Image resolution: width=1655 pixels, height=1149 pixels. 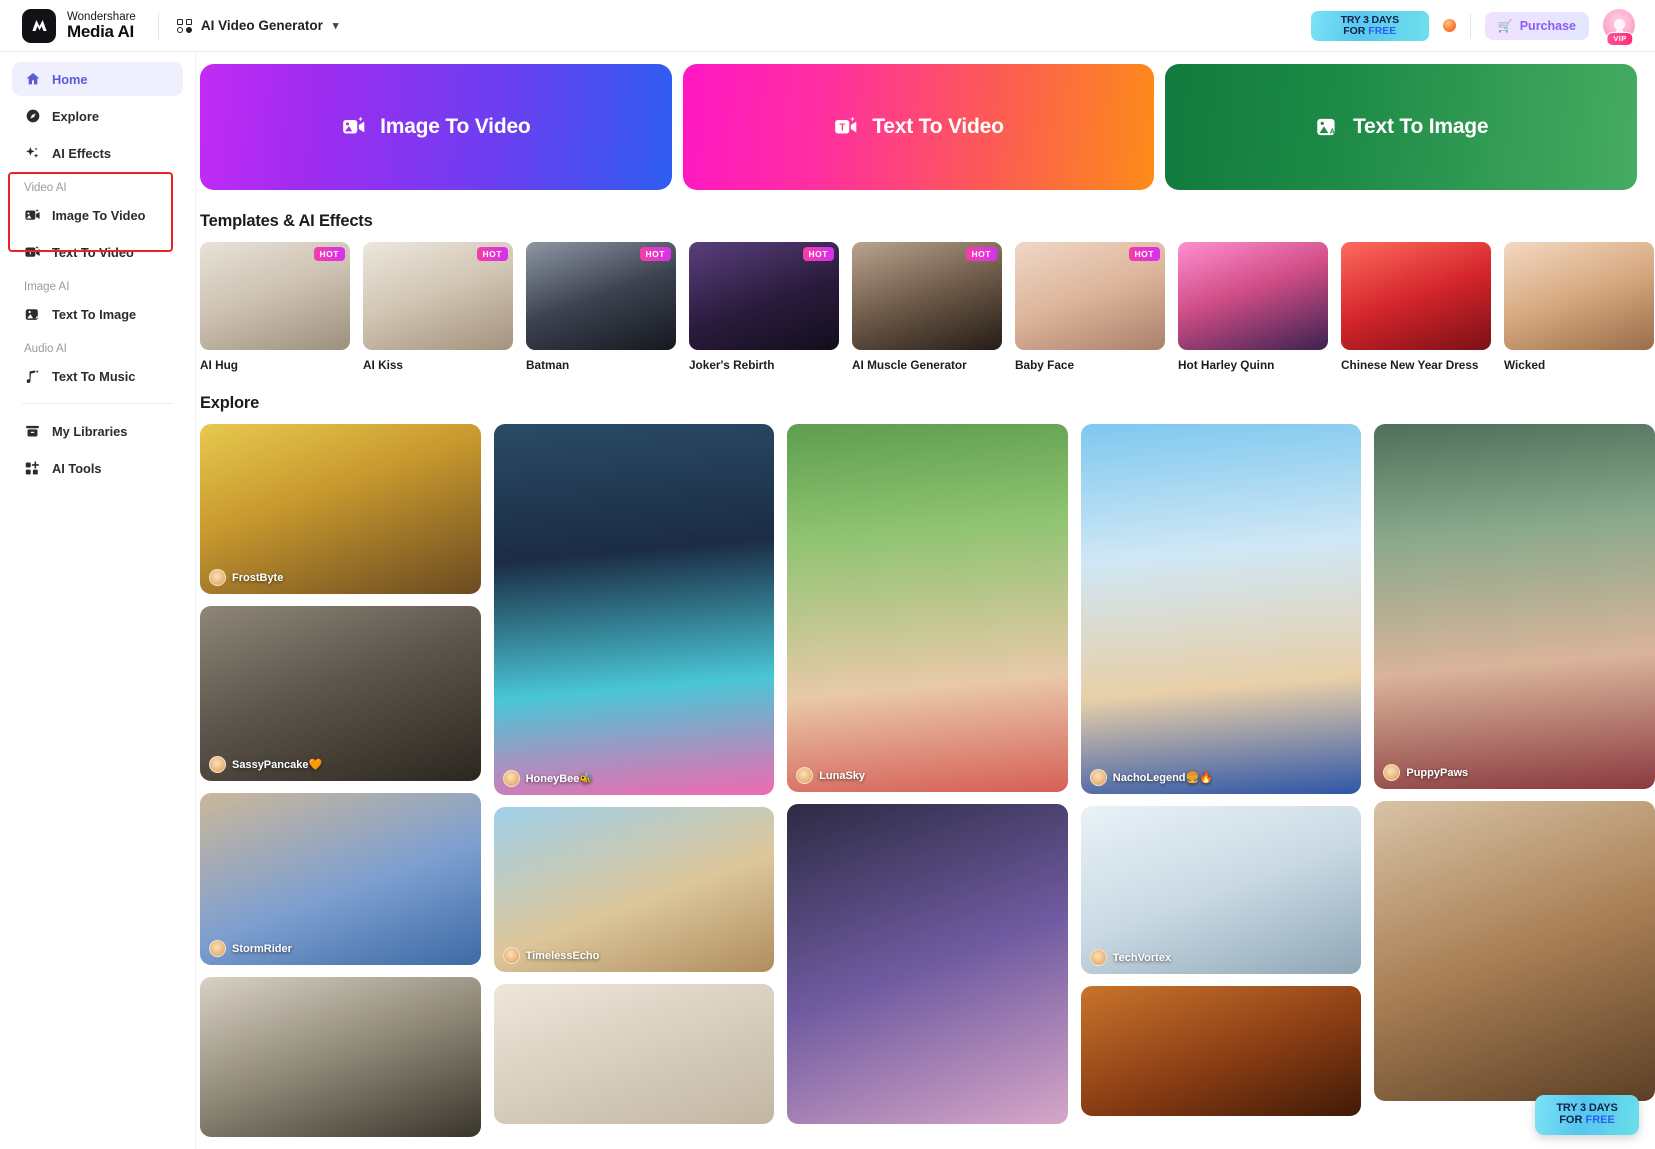 What do you see at coordinates (70, 79) in the screenshot?
I see `sidebar-label-home: Home` at bounding box center [70, 79].